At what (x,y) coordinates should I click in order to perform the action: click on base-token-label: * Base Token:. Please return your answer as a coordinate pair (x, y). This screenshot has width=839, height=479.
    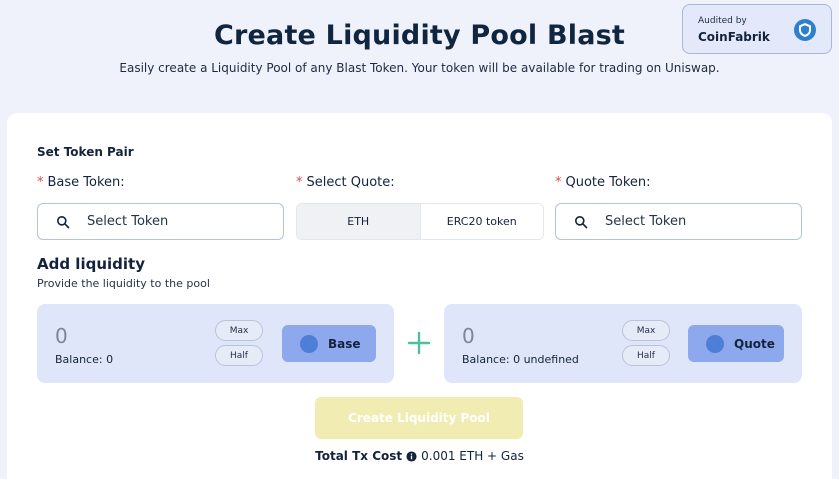
    Looking at the image, I should click on (81, 182).